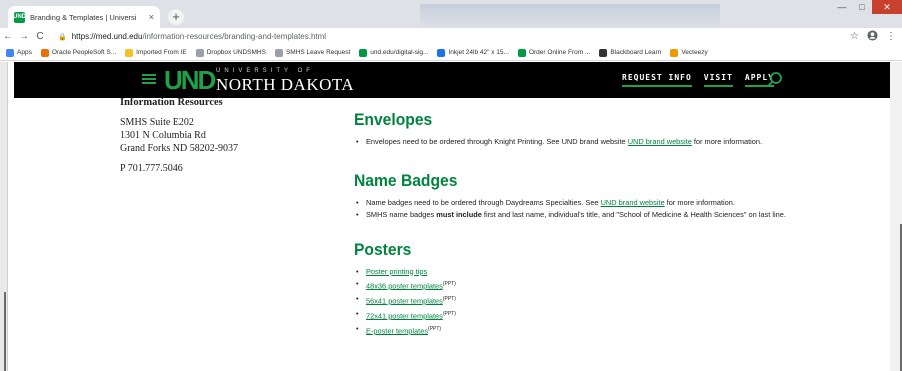 This screenshot has height=371, width=902. I want to click on window-close-button: ✕, so click(887, 7).